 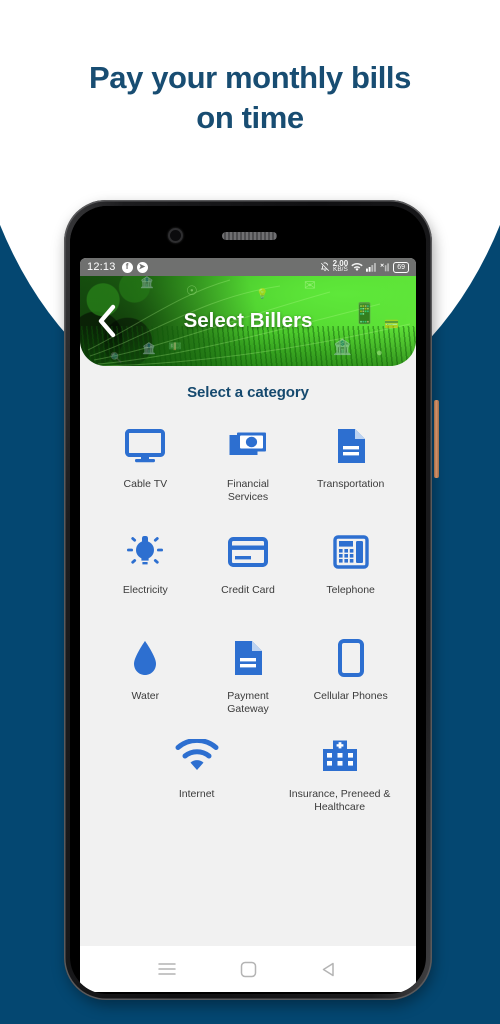 I want to click on category-internet: Internet, so click(x=196, y=780).